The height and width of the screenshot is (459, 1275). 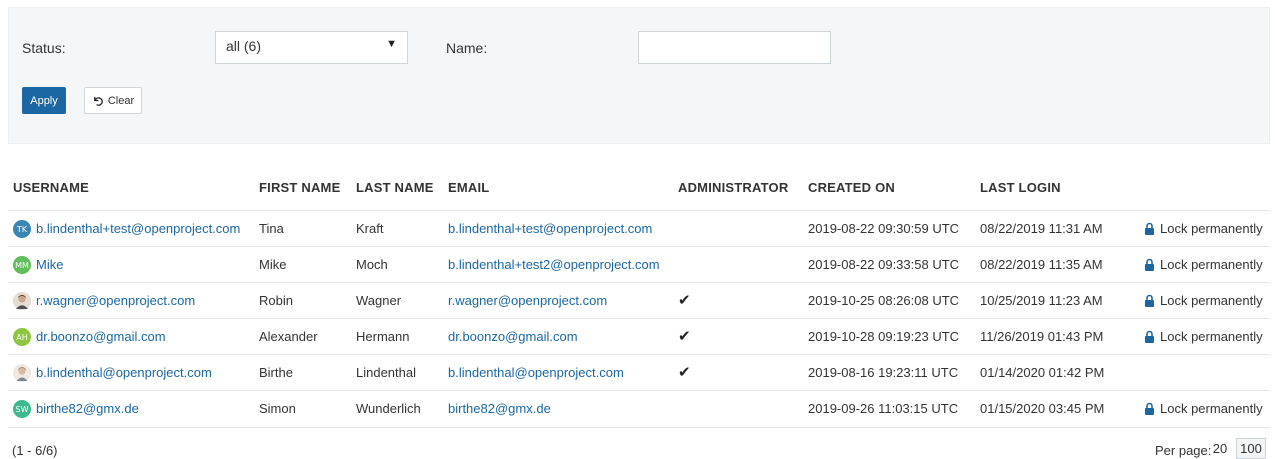 I want to click on email-link: b.lindenthal+test@openproject.com, so click(x=550, y=228).